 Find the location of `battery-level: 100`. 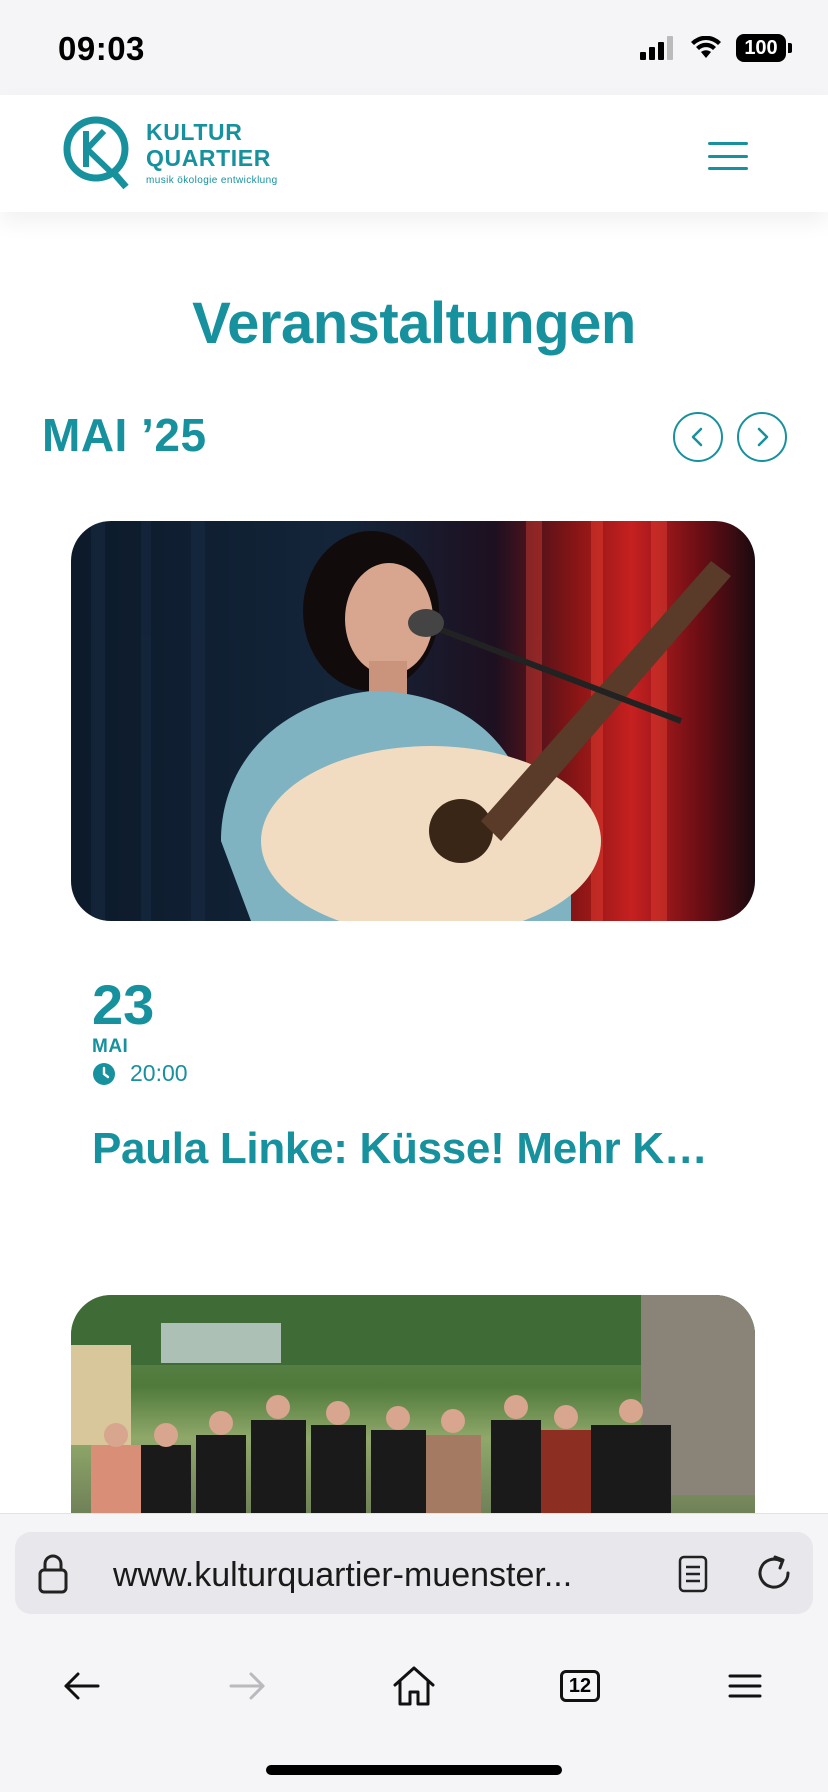

battery-level: 100 is located at coordinates (761, 48).